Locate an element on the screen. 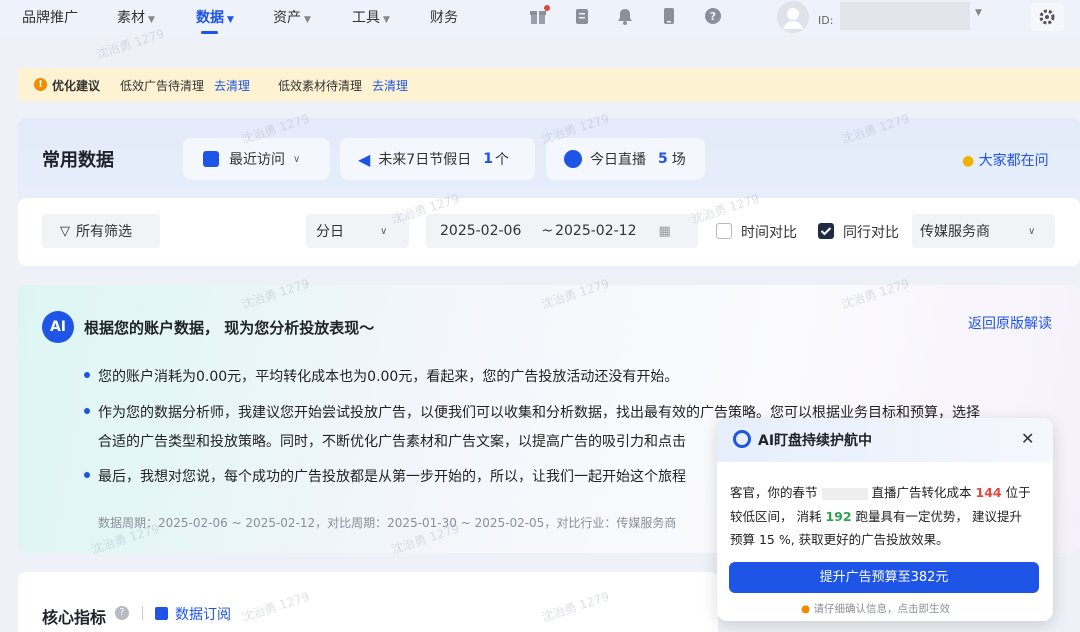  redacted-block is located at coordinates (844, 493).